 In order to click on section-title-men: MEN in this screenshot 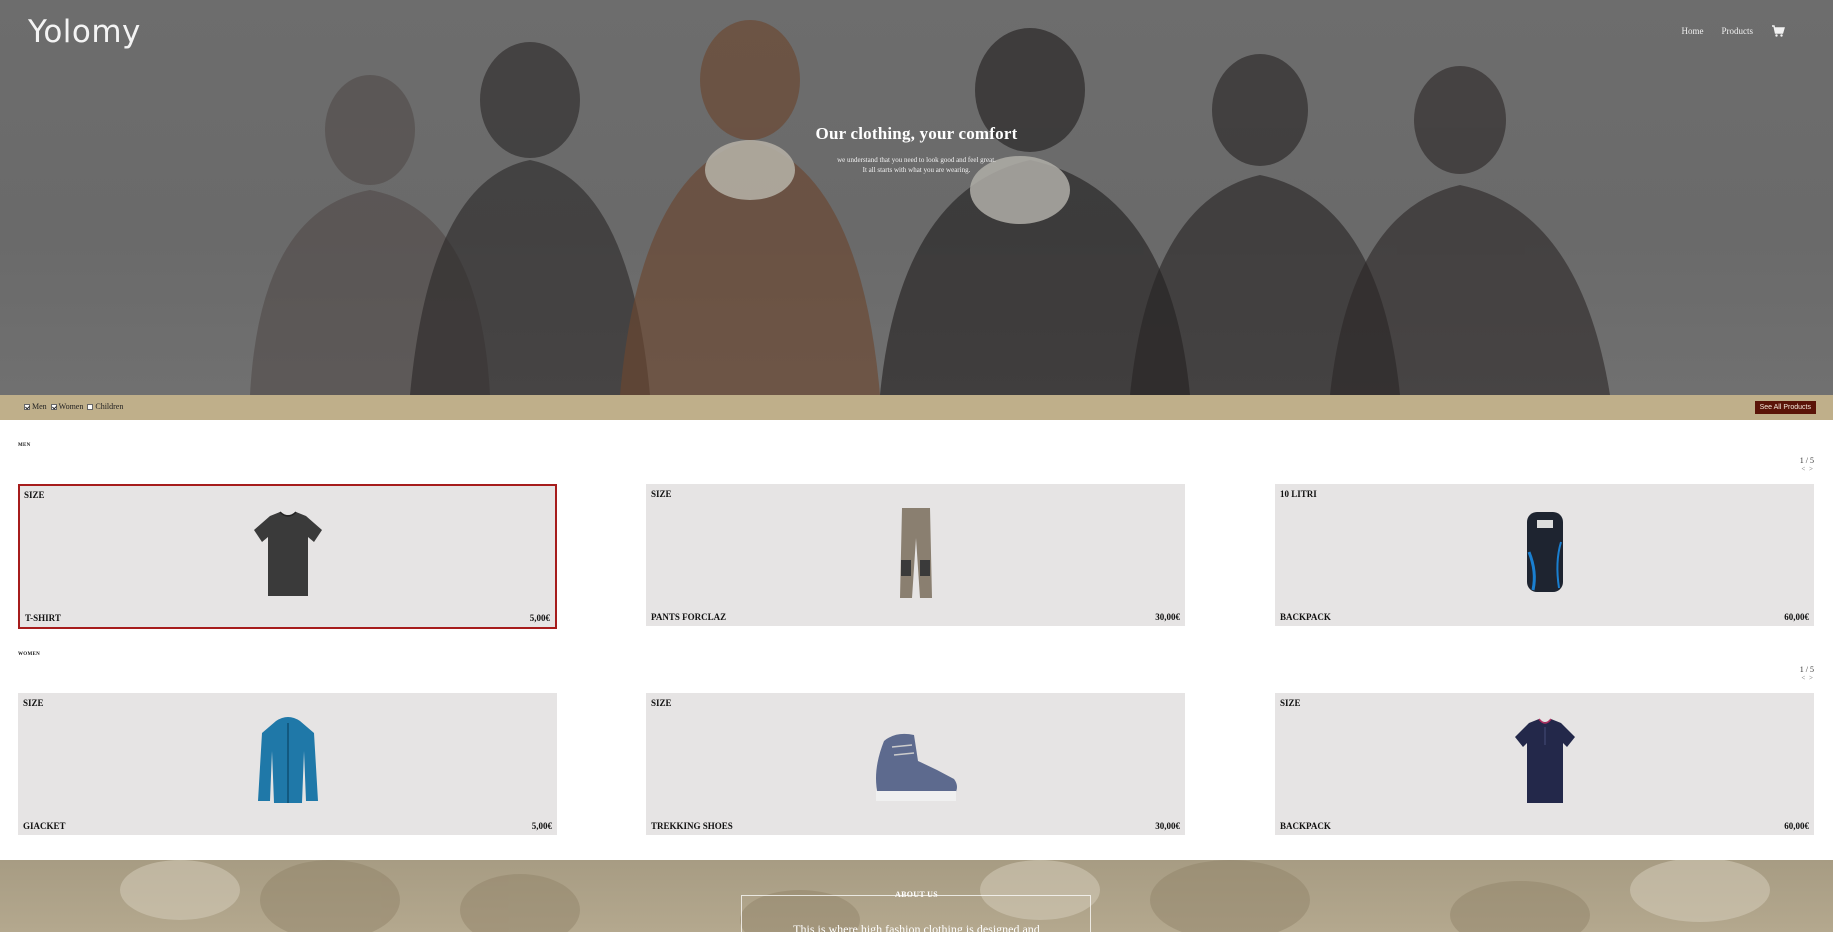, I will do `click(24, 445)`.